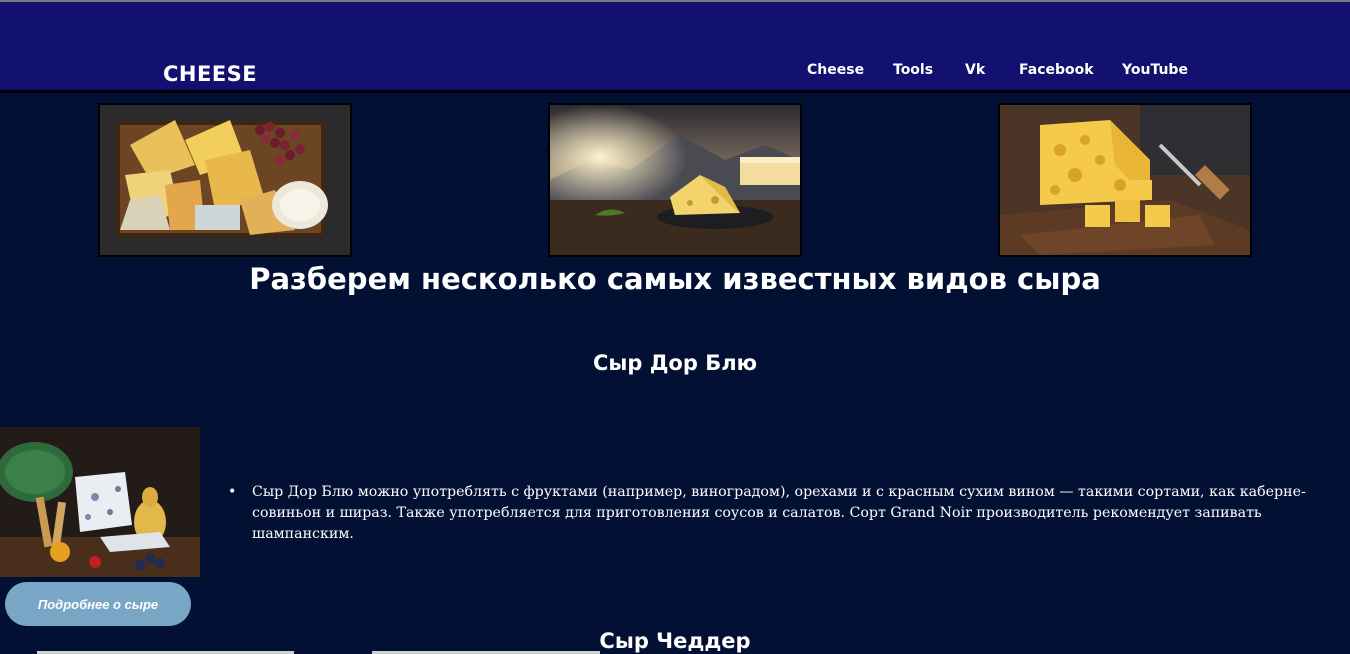 Image resolution: width=1350 pixels, height=654 pixels. Describe the element at coordinates (100, 502) in the screenshot. I see `dor-blue-cheese-image` at that location.